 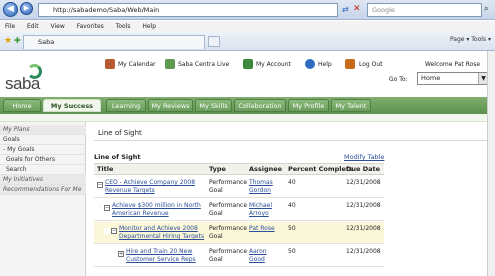 I want to click on assignee-link: Pat Rose, so click(x=262, y=229).